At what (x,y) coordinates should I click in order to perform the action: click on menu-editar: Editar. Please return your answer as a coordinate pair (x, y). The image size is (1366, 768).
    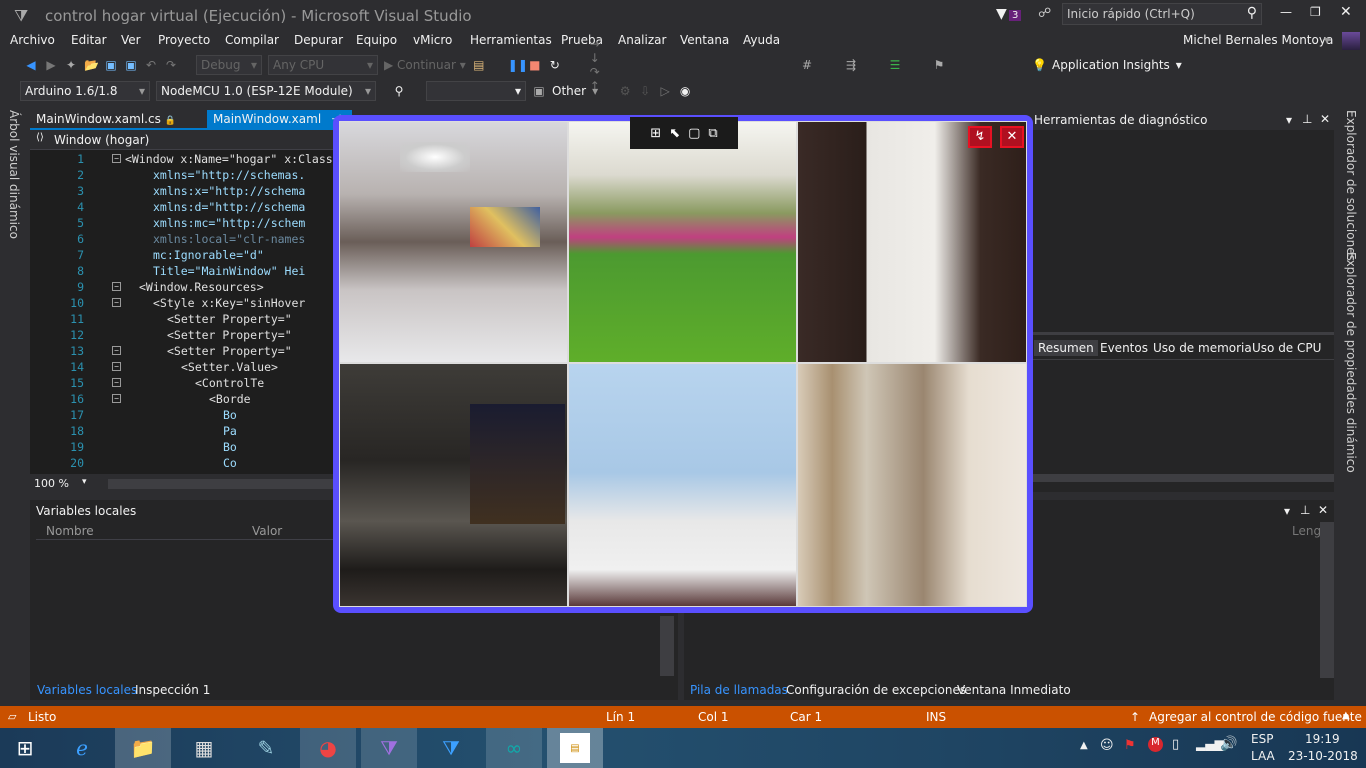
    Looking at the image, I should click on (89, 40).